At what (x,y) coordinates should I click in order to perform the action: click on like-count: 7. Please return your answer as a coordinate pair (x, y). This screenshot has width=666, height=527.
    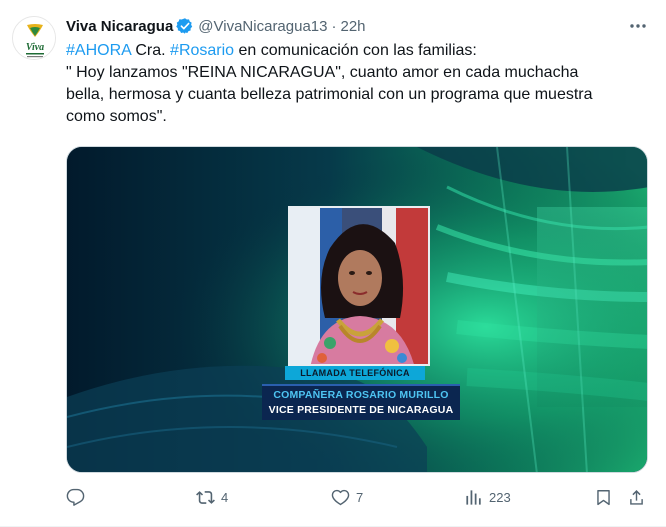
    Looking at the image, I should click on (360, 497).